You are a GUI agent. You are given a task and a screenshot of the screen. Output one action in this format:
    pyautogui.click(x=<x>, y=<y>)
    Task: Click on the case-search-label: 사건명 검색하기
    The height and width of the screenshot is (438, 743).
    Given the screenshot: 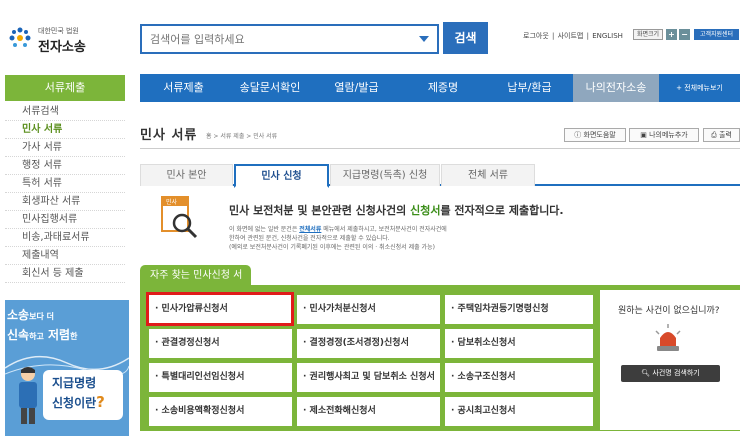 What is the action you would take?
    pyautogui.click(x=676, y=373)
    